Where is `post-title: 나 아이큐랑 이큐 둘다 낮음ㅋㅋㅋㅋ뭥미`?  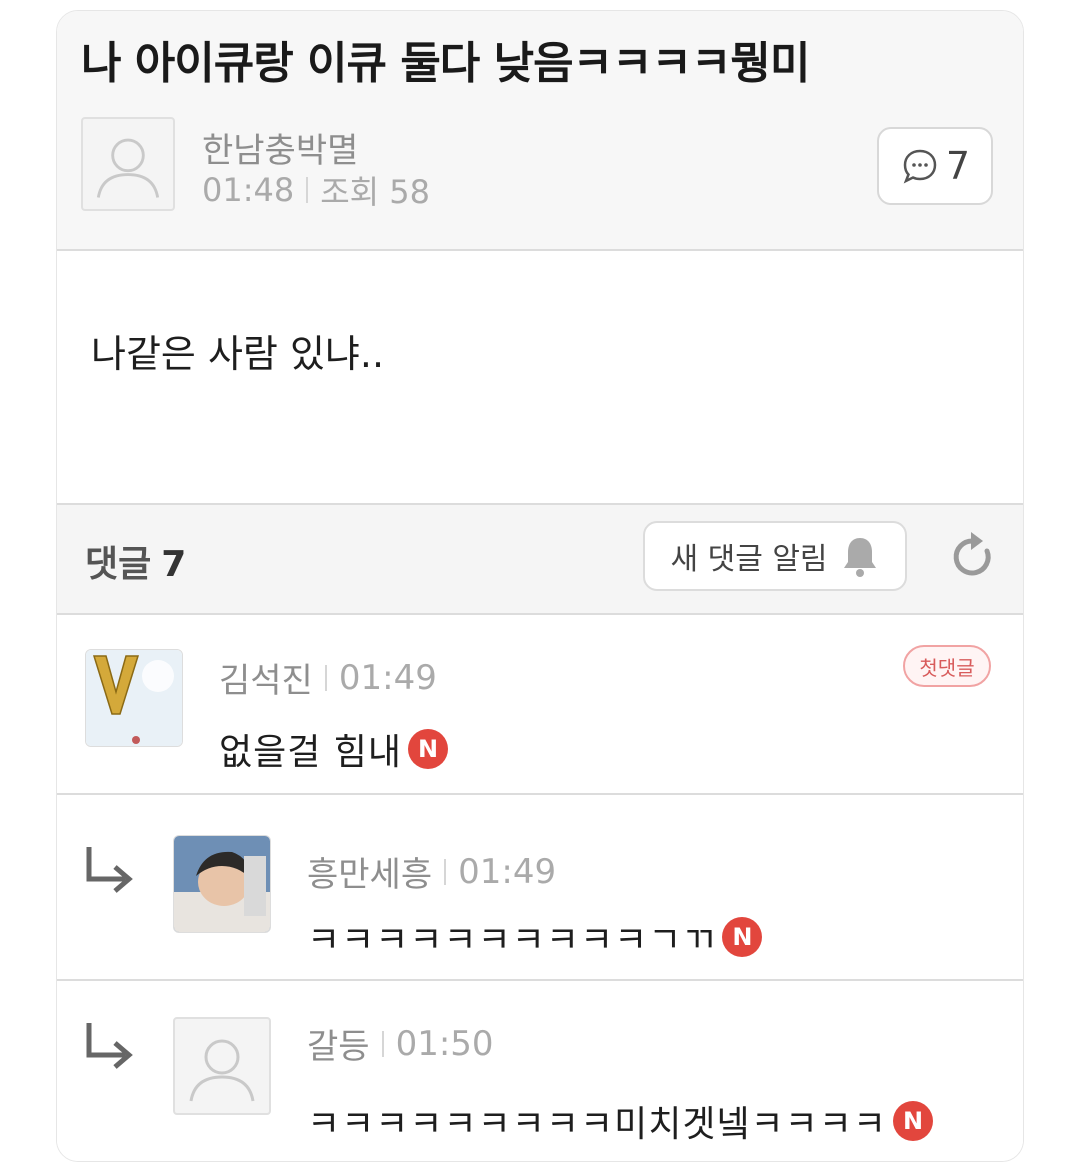 post-title: 나 아이큐랑 이큐 둘다 낮음ㅋㅋㅋㅋ뭥미 is located at coordinates (445, 63).